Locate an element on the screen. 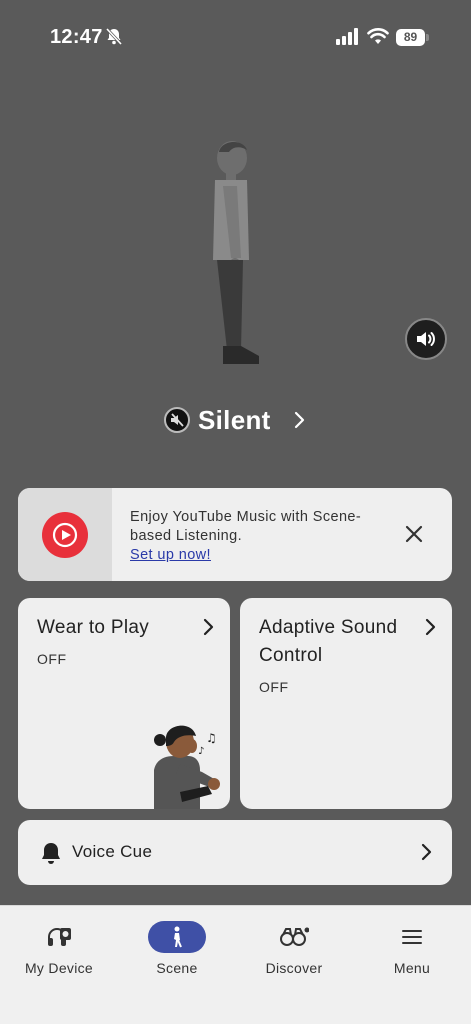  nav-active-pill is located at coordinates (177, 937).